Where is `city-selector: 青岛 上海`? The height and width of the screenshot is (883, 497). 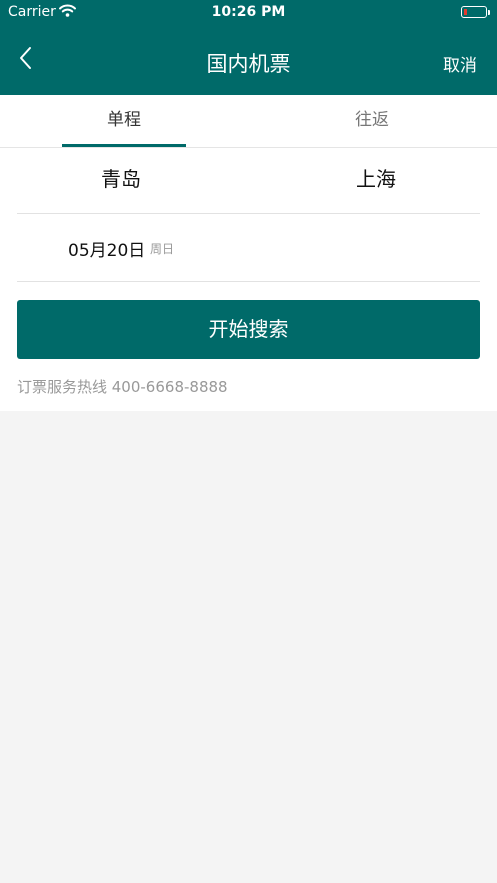
city-selector: 青岛 上海 is located at coordinates (248, 180).